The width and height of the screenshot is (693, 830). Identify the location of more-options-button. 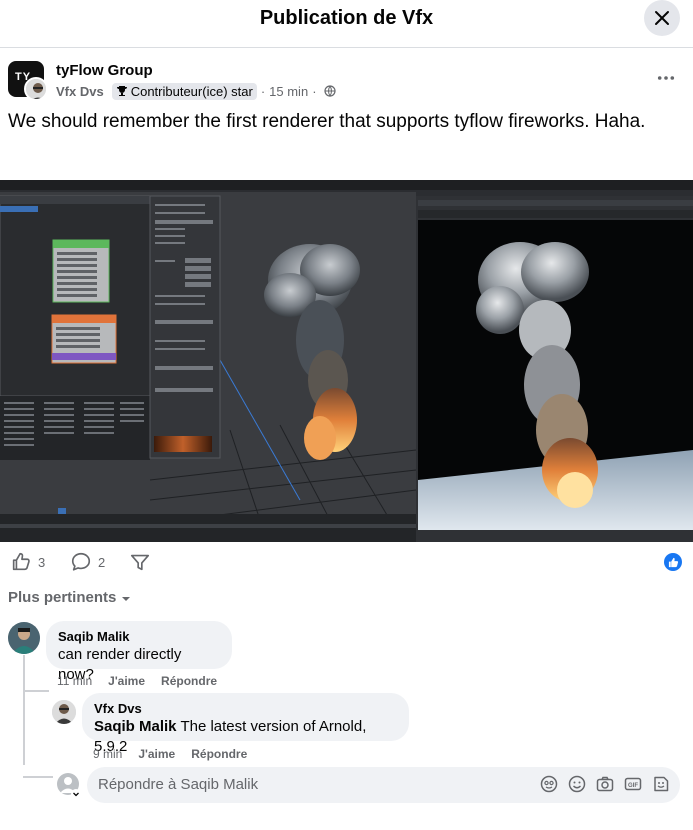
(666, 78).